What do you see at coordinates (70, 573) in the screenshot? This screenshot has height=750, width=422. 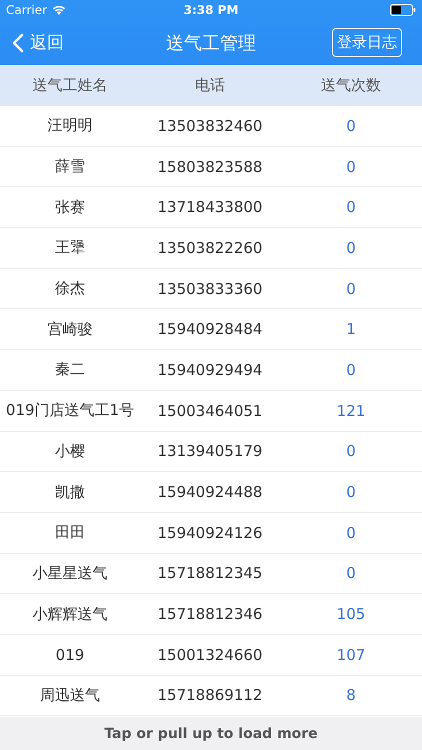 I see `table-cell: 小星星送气` at bounding box center [70, 573].